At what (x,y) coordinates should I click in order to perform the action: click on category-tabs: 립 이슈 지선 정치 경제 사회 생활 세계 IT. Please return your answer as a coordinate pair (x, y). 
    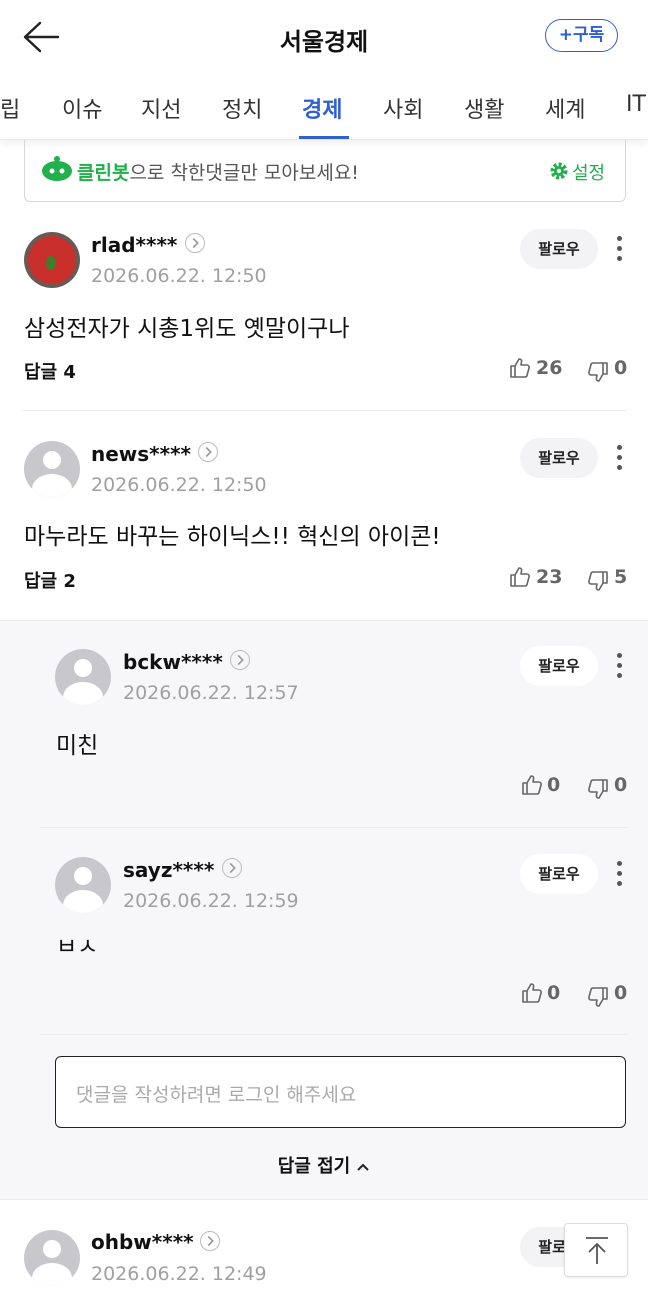
    Looking at the image, I should click on (324, 108).